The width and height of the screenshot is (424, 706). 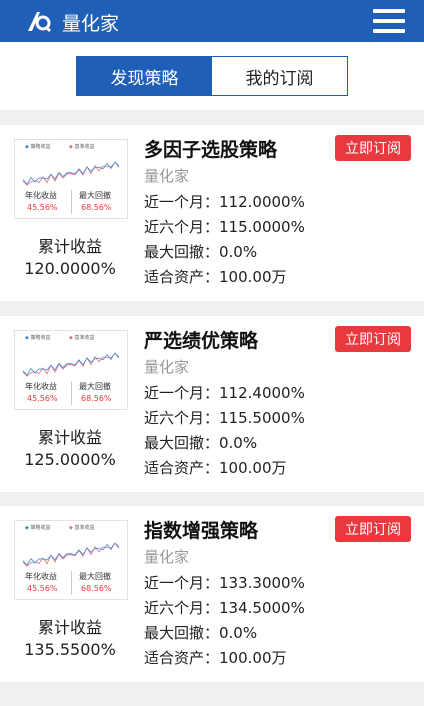 I want to click on cumulative-return-value: 135.5500%, so click(x=70, y=649).